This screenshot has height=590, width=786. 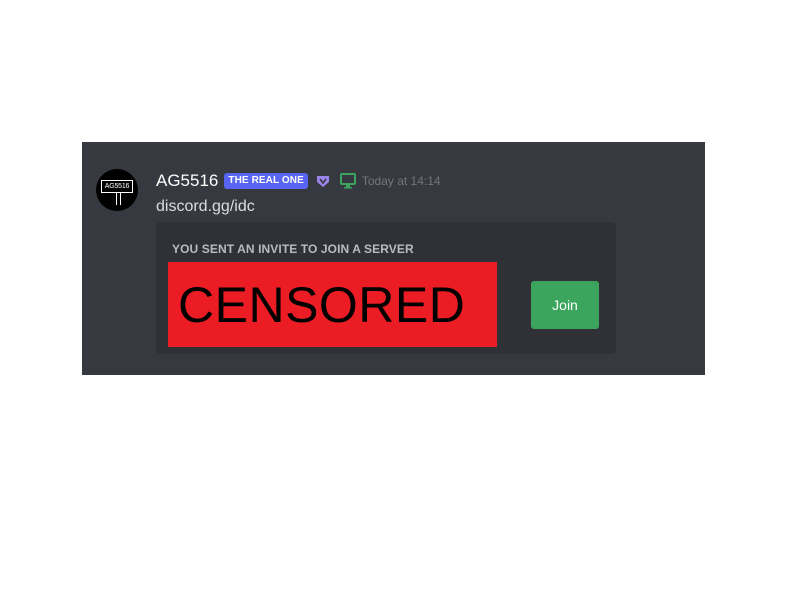 What do you see at coordinates (205, 206) in the screenshot?
I see `message-content: discord.gg/idc` at bounding box center [205, 206].